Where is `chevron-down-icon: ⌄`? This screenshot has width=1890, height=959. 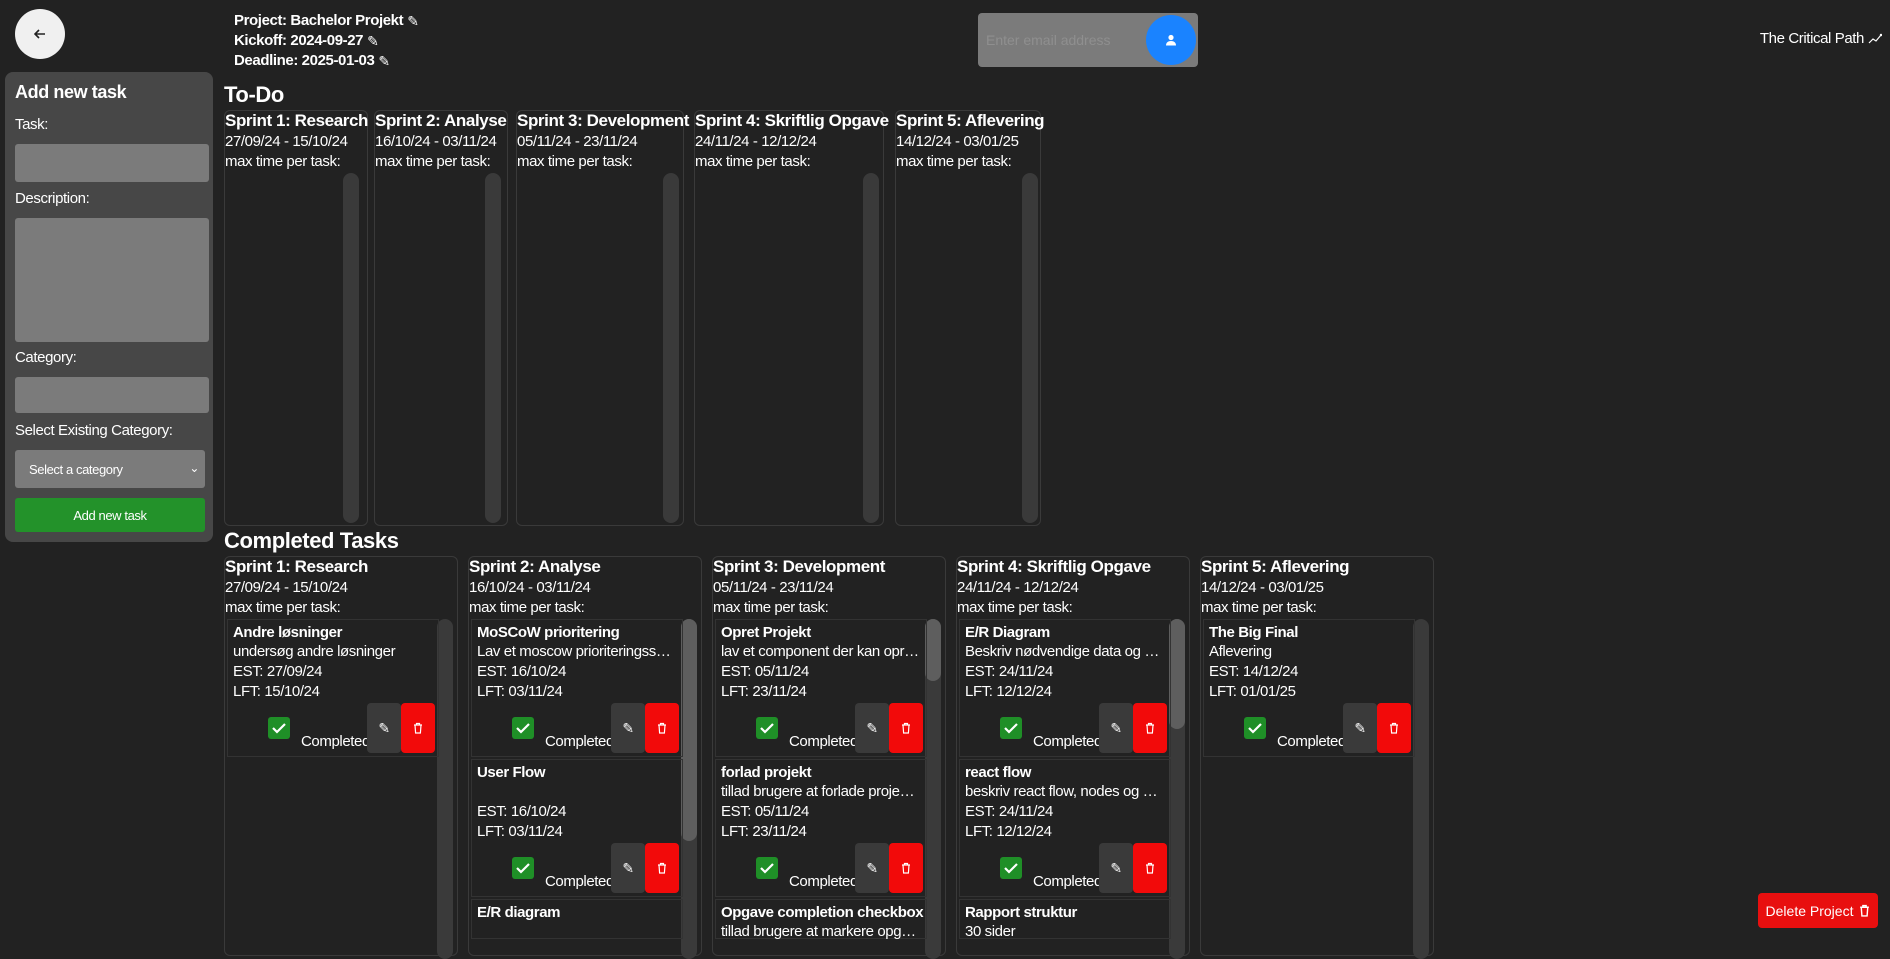 chevron-down-icon: ⌄ is located at coordinates (194, 468).